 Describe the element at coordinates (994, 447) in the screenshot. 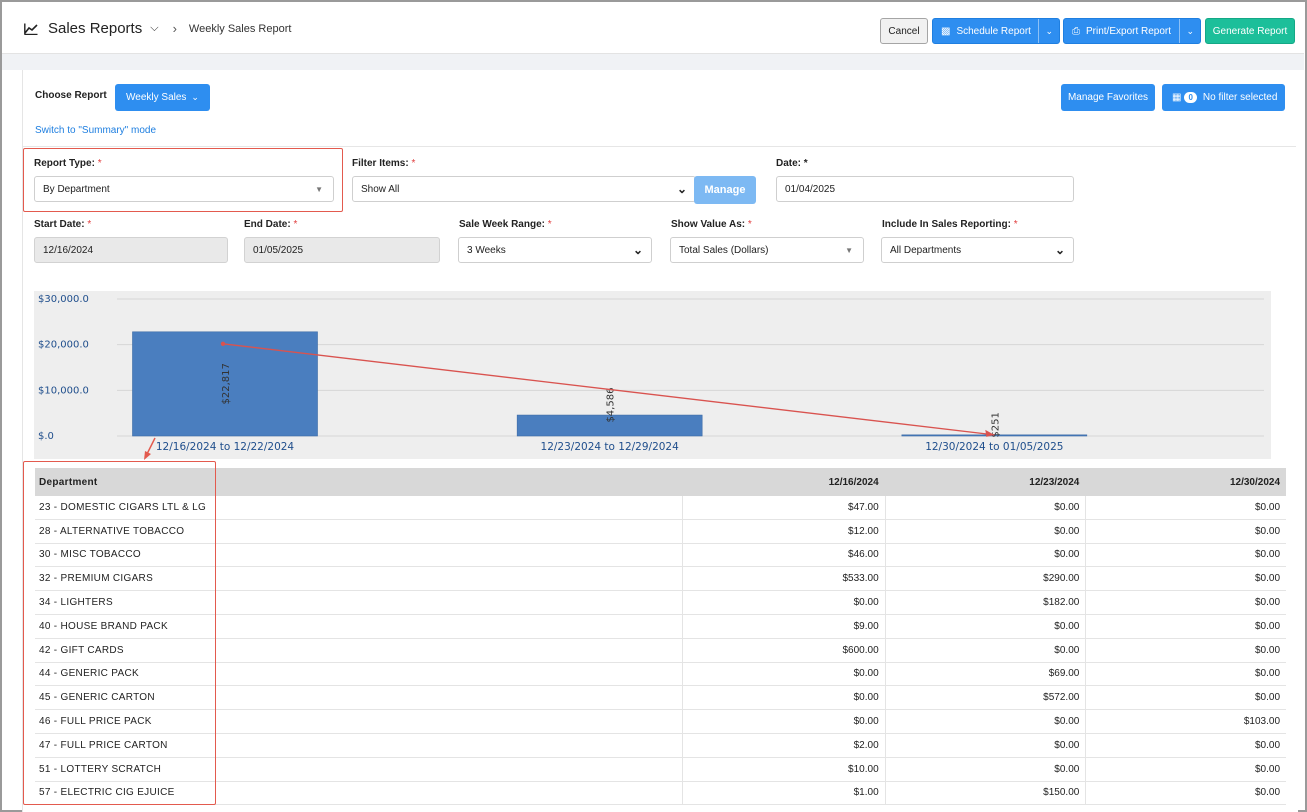

I see `x-category-label: 12/30/2024 to 01/05/2025` at that location.